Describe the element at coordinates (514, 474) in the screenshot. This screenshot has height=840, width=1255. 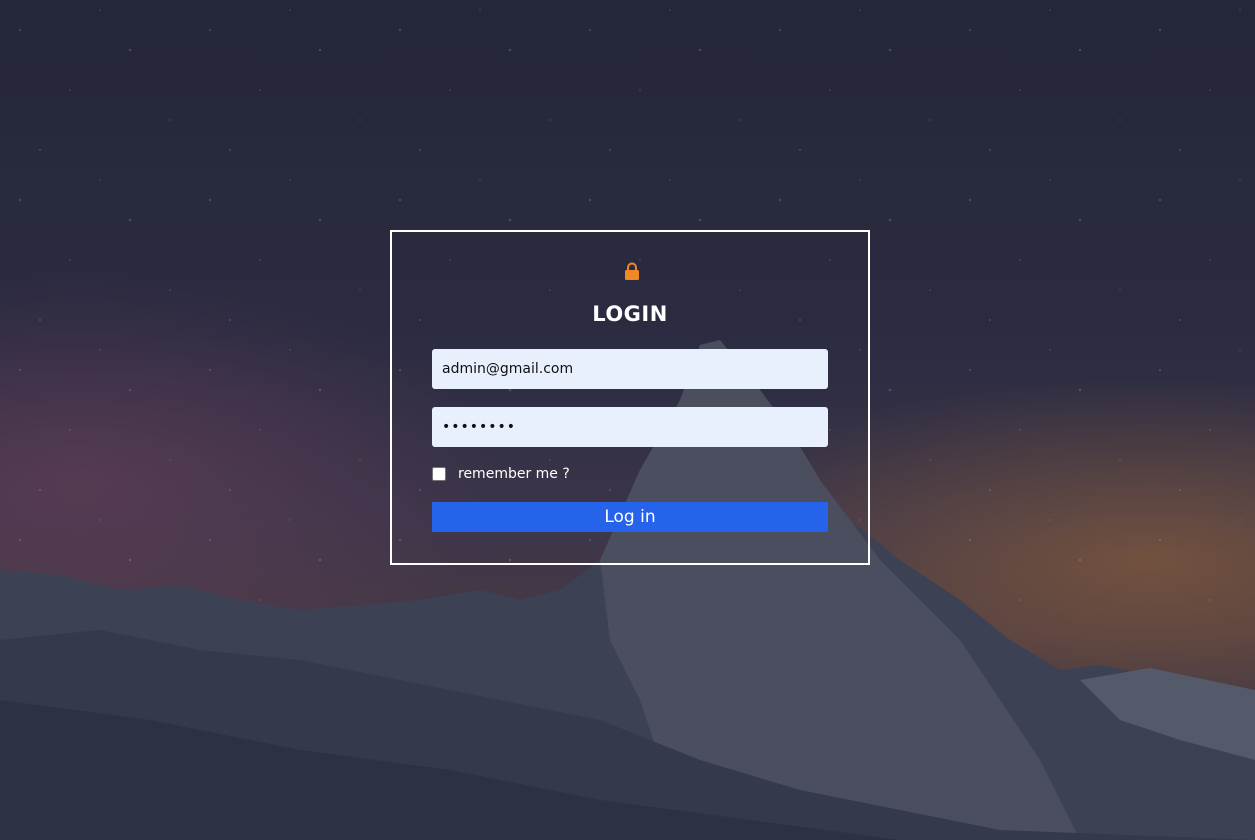
I see `remember-me-label: remember me ?` at that location.